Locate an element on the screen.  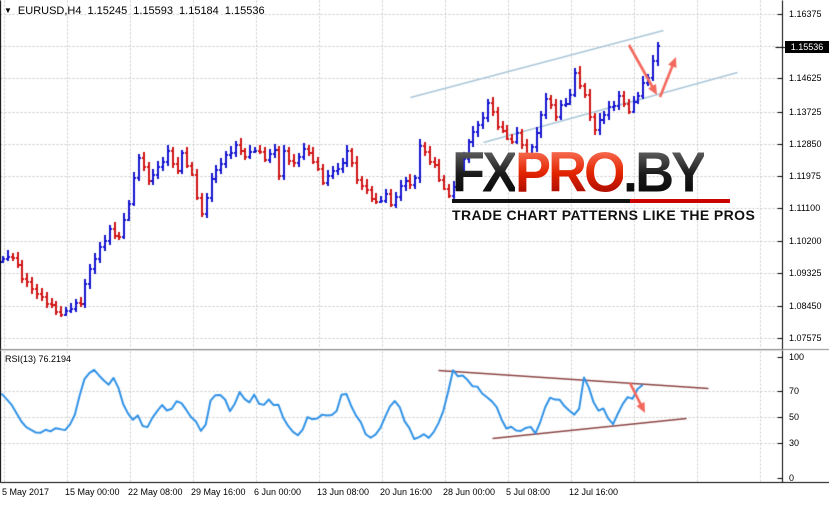
price-axis-label: 1.16375 is located at coordinates (805, 14).